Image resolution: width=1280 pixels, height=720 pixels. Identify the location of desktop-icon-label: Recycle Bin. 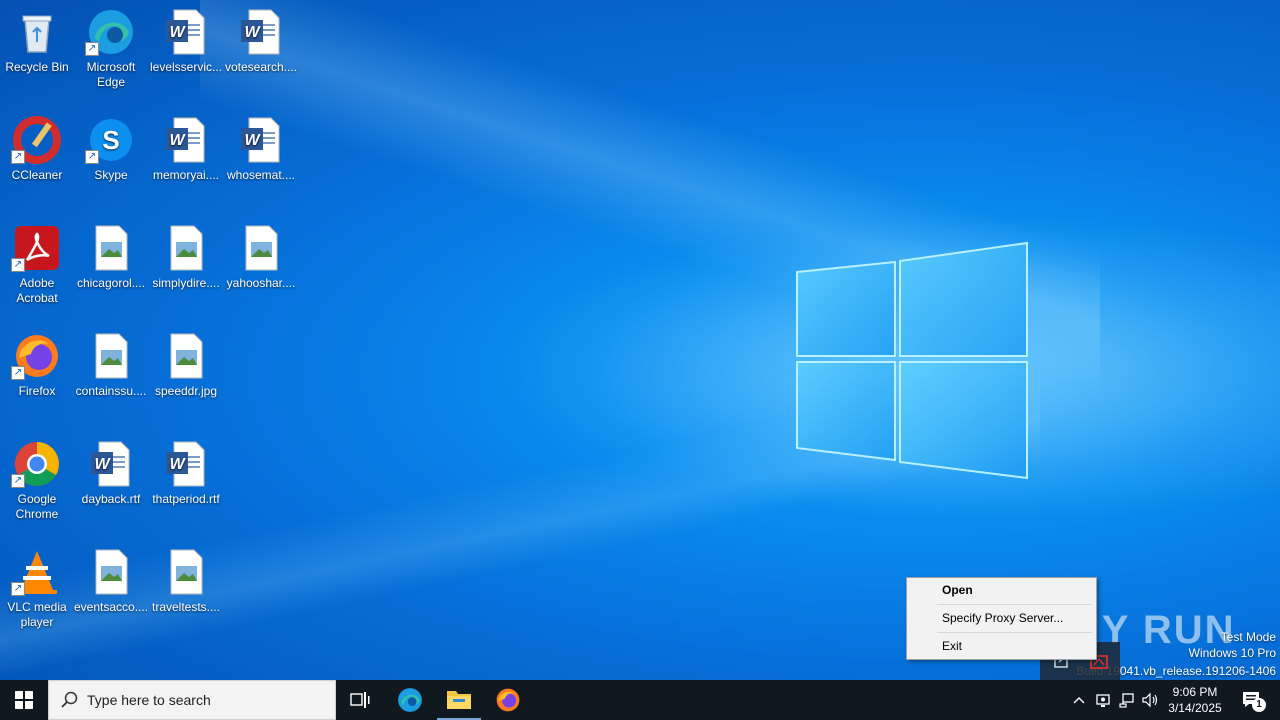
(37, 67).